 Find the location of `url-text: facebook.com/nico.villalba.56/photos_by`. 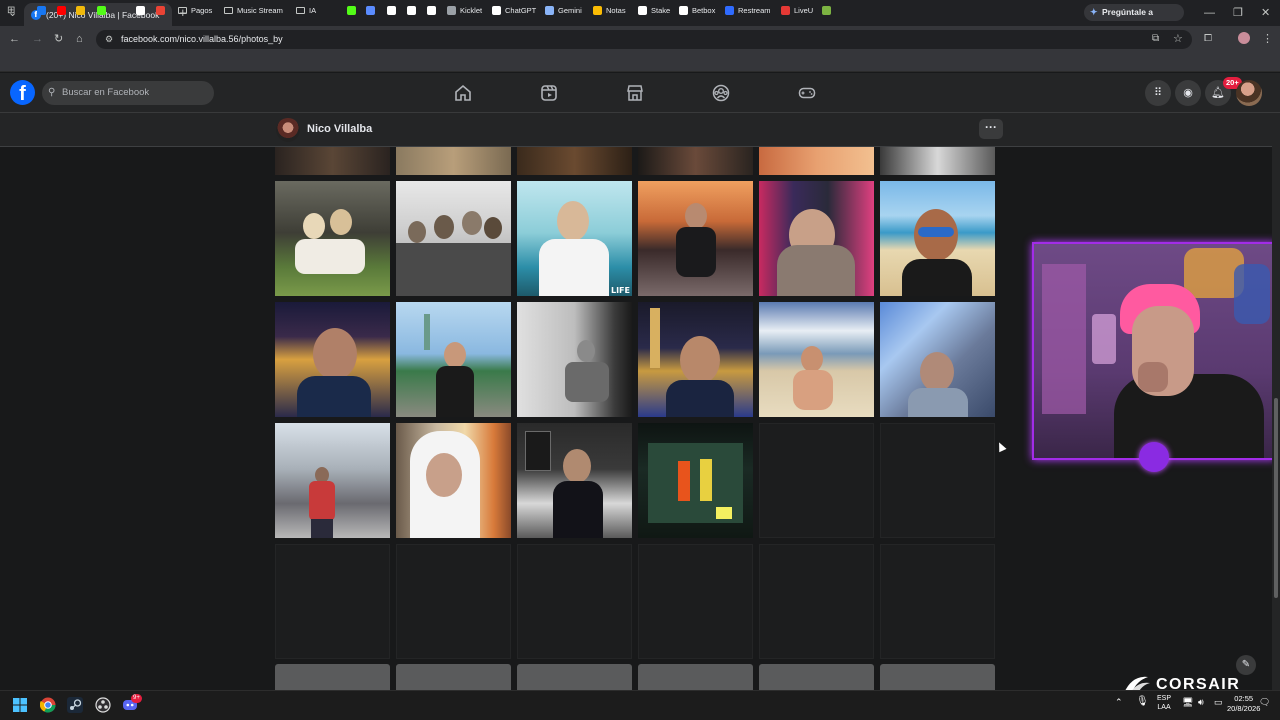

url-text: facebook.com/nico.villalba.56/photos_by is located at coordinates (202, 39).